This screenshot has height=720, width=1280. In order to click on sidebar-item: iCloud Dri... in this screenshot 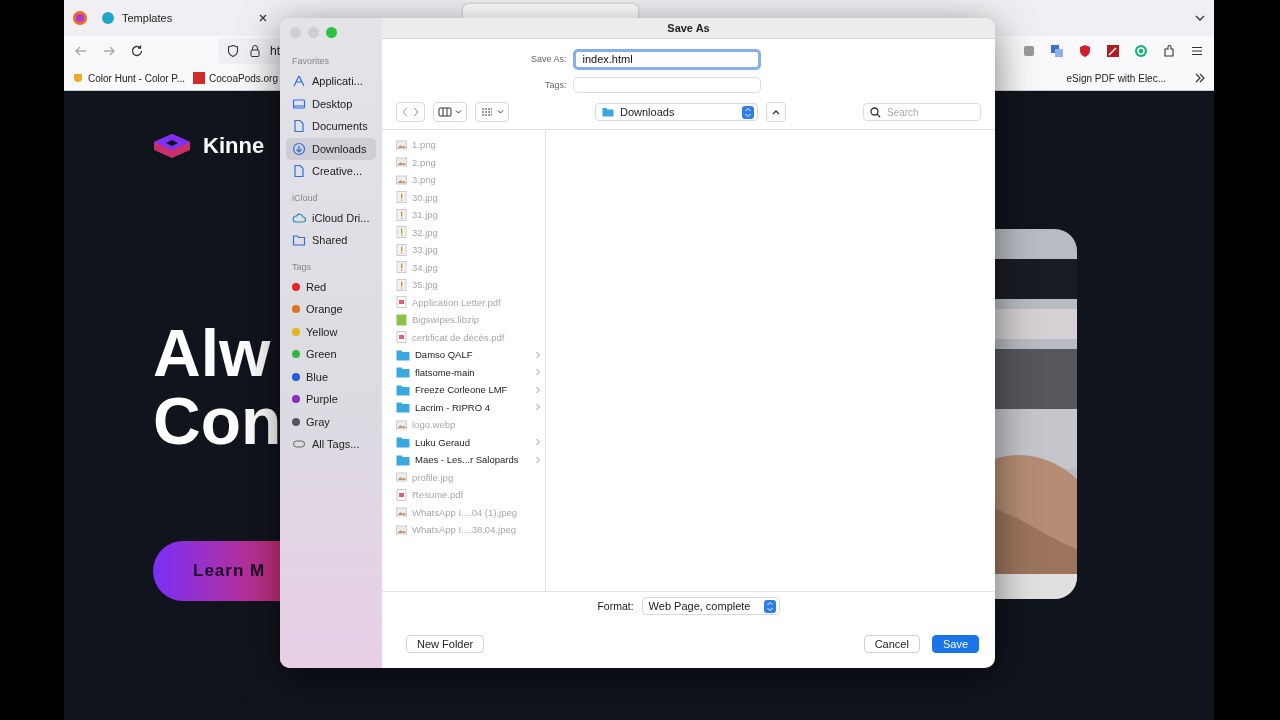, I will do `click(331, 217)`.